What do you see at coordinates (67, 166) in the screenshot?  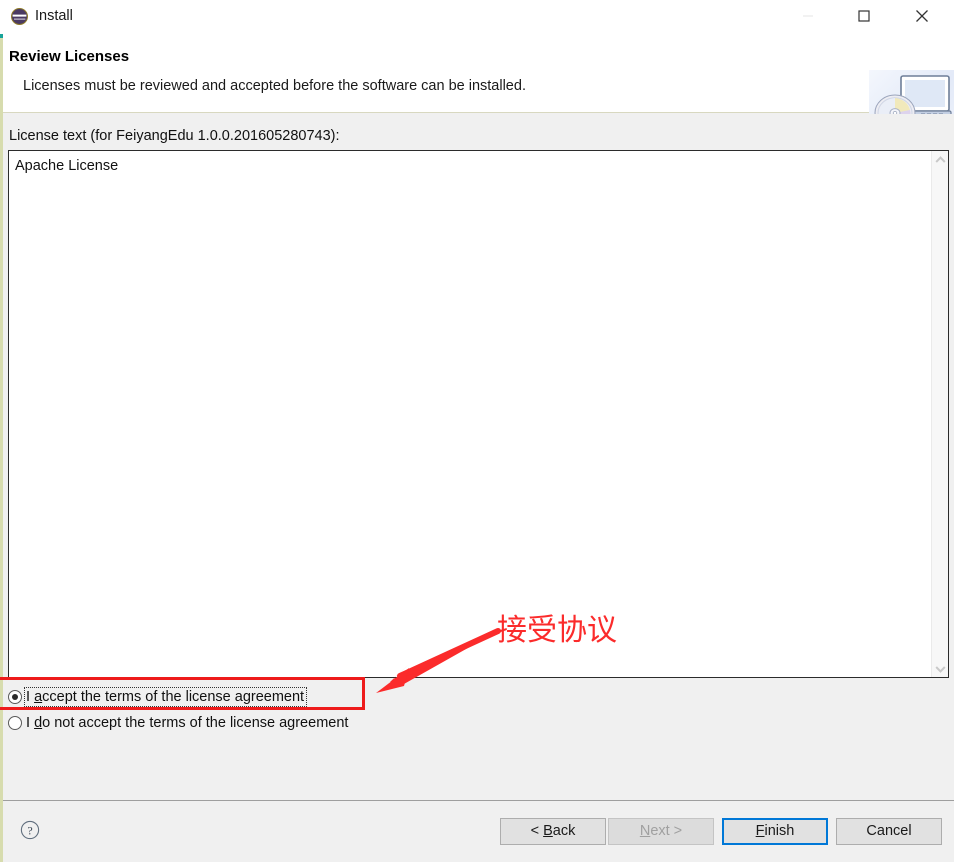 I see `license-text-content: Apache License` at bounding box center [67, 166].